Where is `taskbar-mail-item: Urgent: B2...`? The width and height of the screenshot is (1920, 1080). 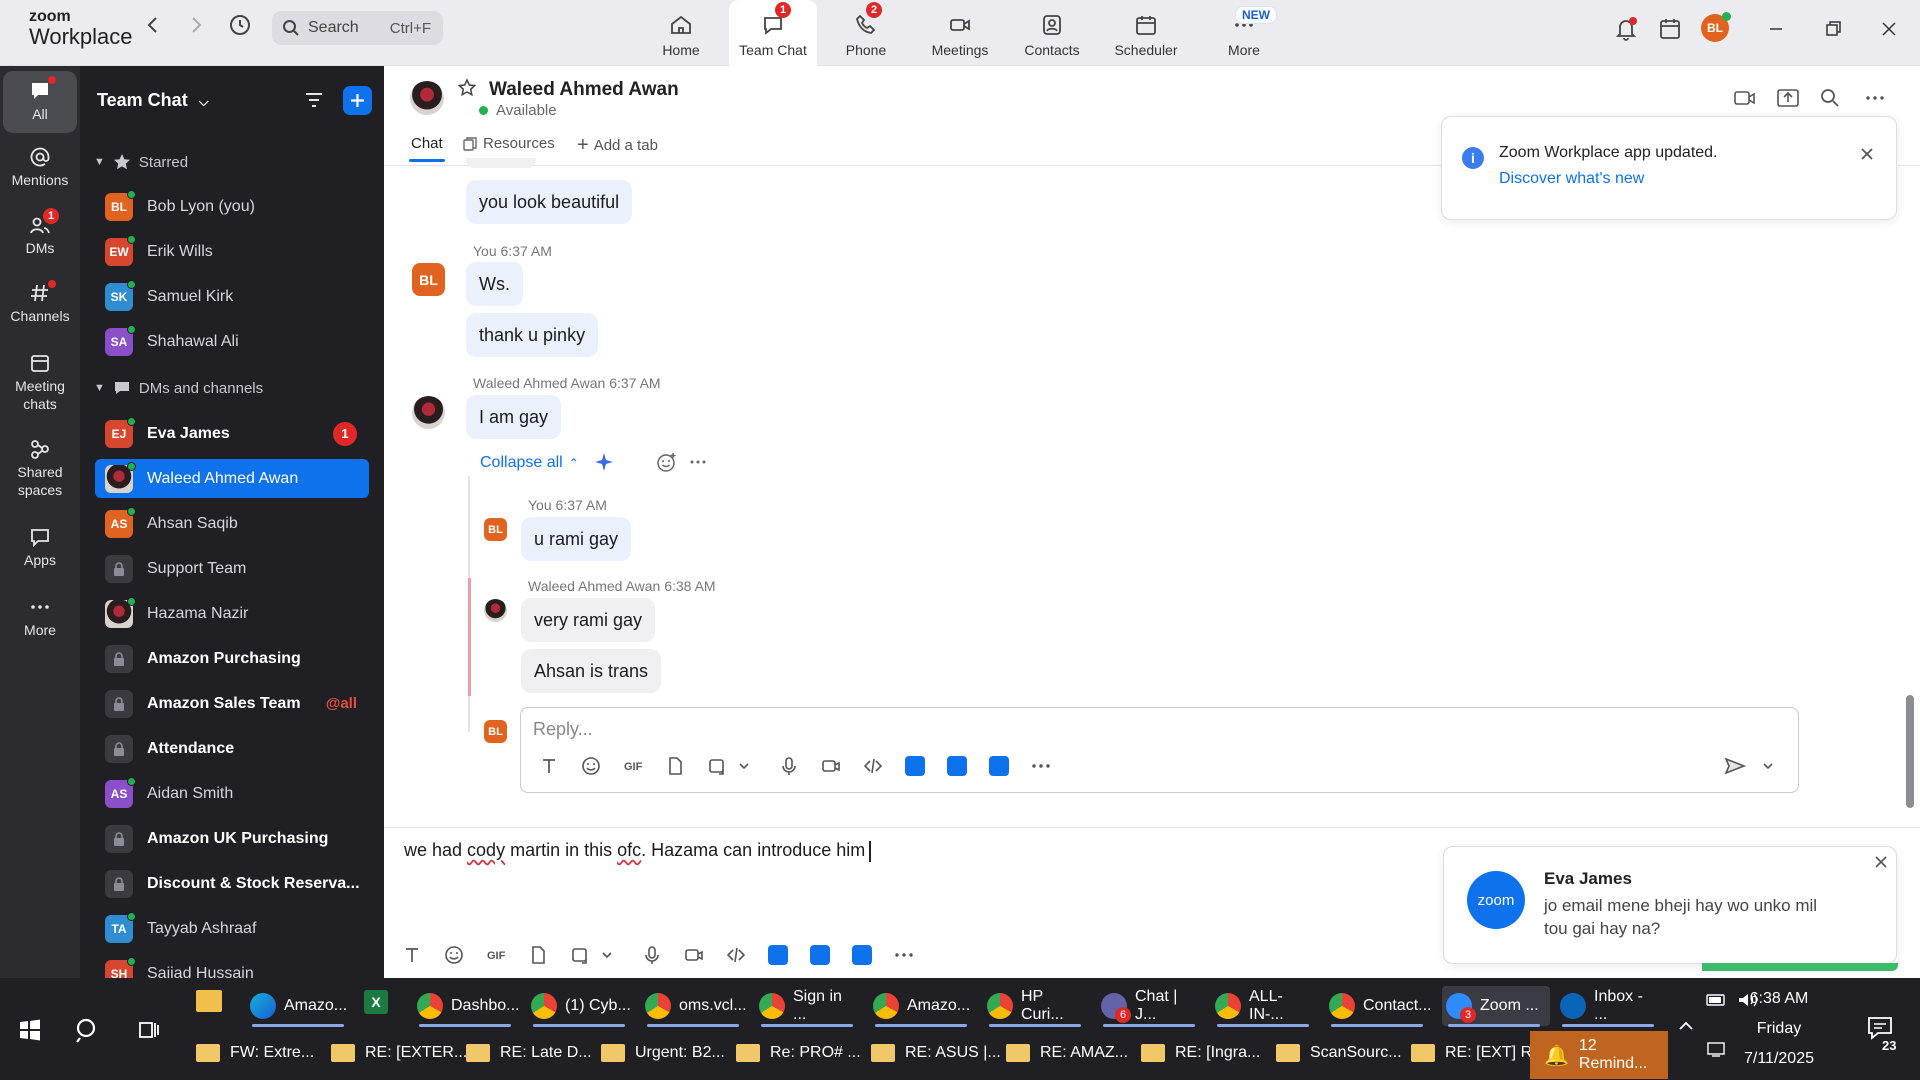 taskbar-mail-item: Urgent: B2... is located at coordinates (663, 1053).